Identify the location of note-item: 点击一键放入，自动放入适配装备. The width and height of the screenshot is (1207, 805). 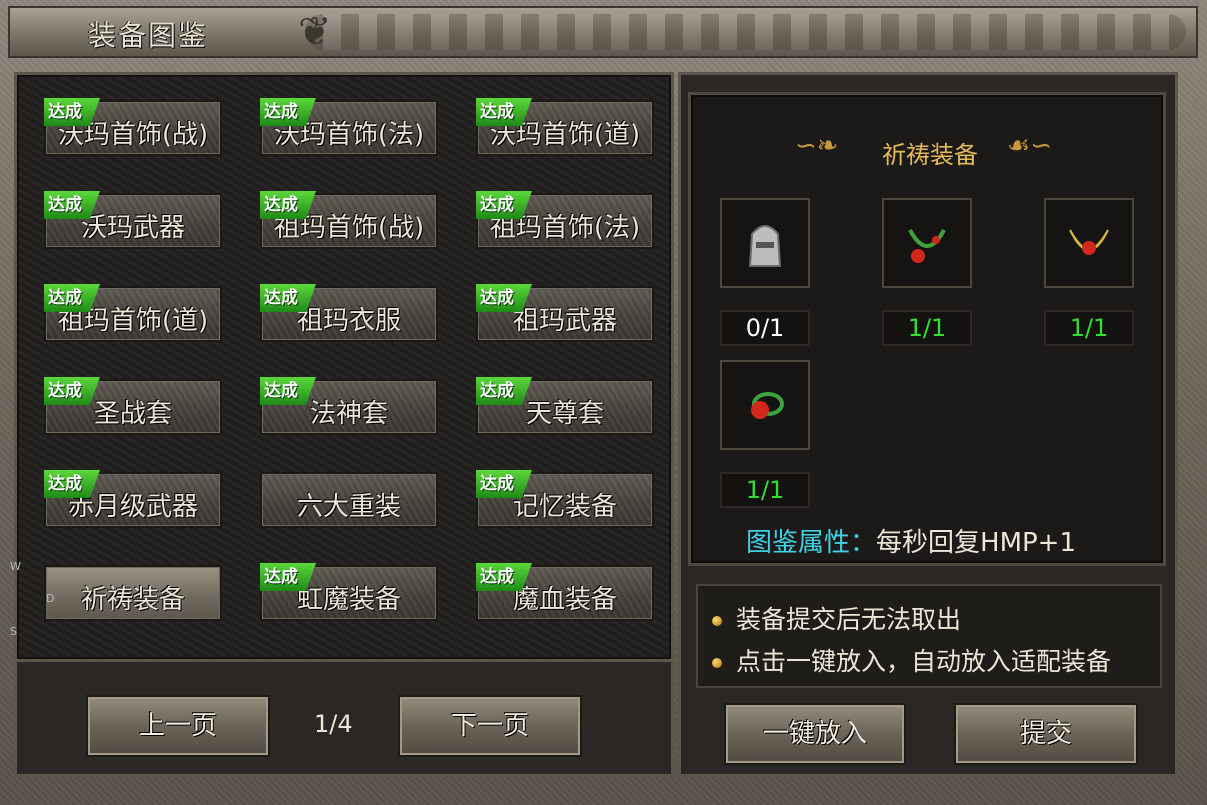
(911, 660).